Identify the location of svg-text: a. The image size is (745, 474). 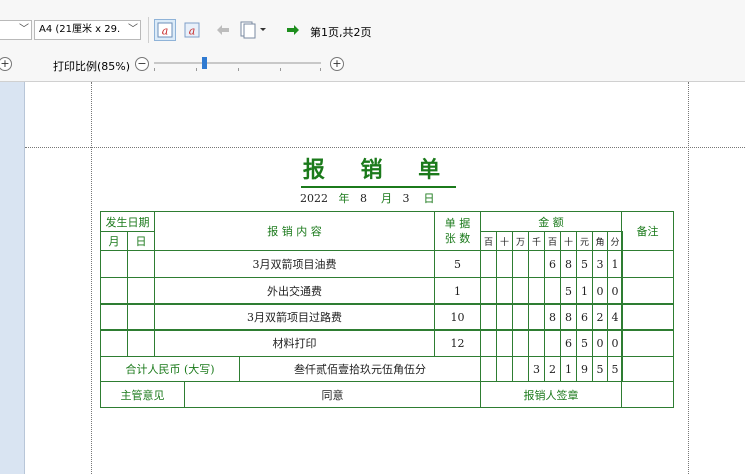
(192, 31).